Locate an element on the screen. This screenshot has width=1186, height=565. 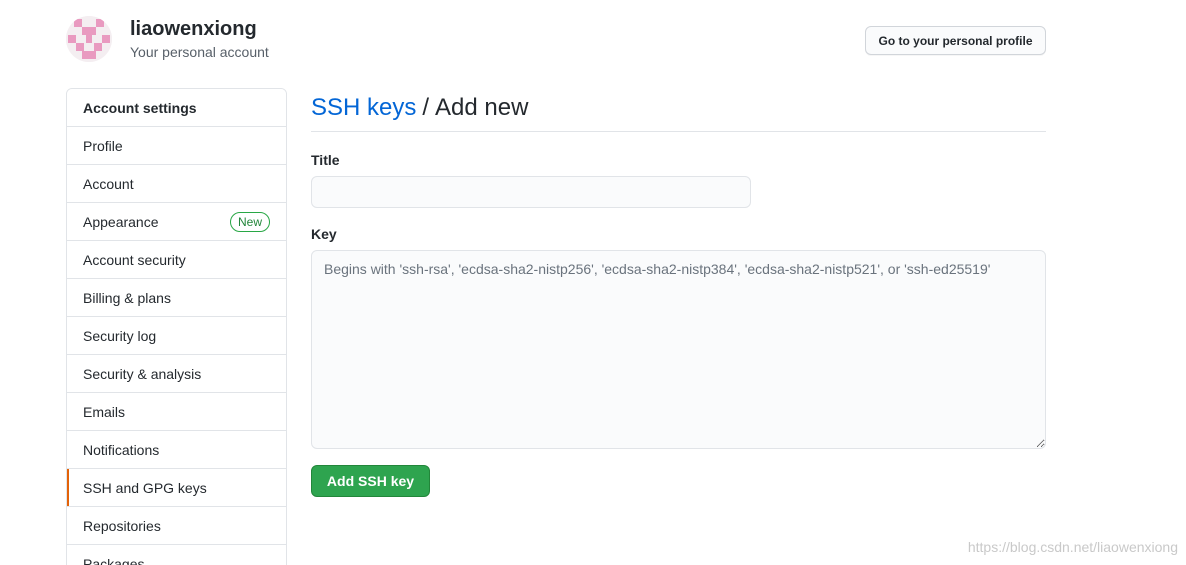
identicon-icon is located at coordinates (89, 39).